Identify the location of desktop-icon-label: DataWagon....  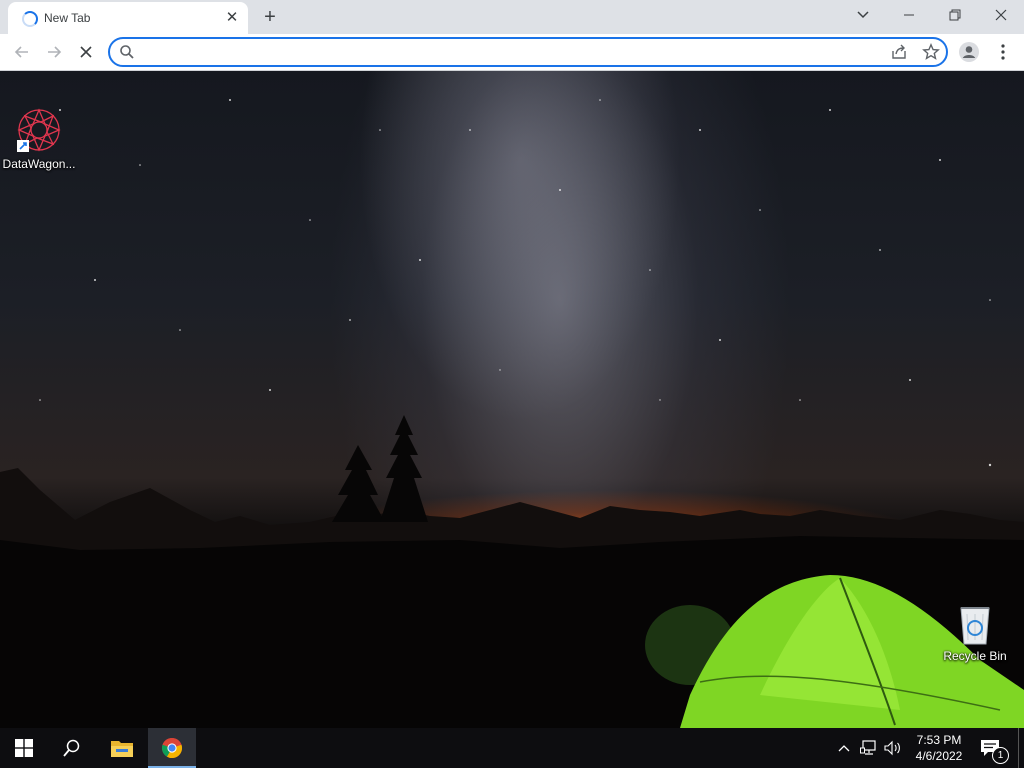
(39, 164).